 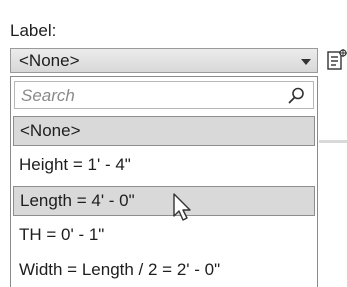 I want to click on combo-selected-value: <None>, so click(x=49, y=60).